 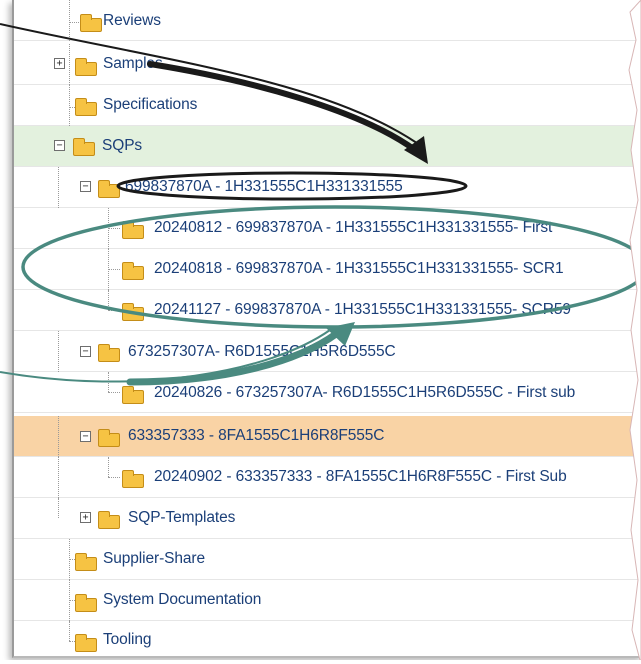 I want to click on tree-item-sqps: − SQPs, so click(x=327, y=146).